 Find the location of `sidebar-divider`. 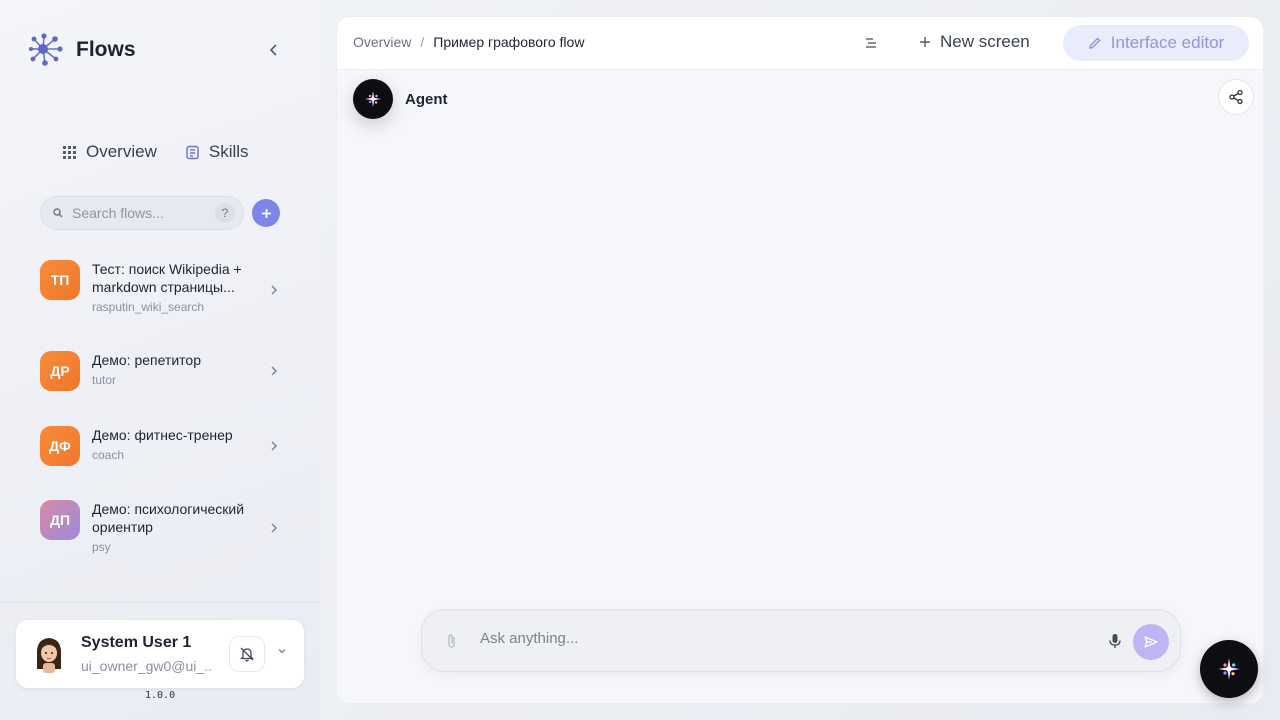

sidebar-divider is located at coordinates (160, 602).